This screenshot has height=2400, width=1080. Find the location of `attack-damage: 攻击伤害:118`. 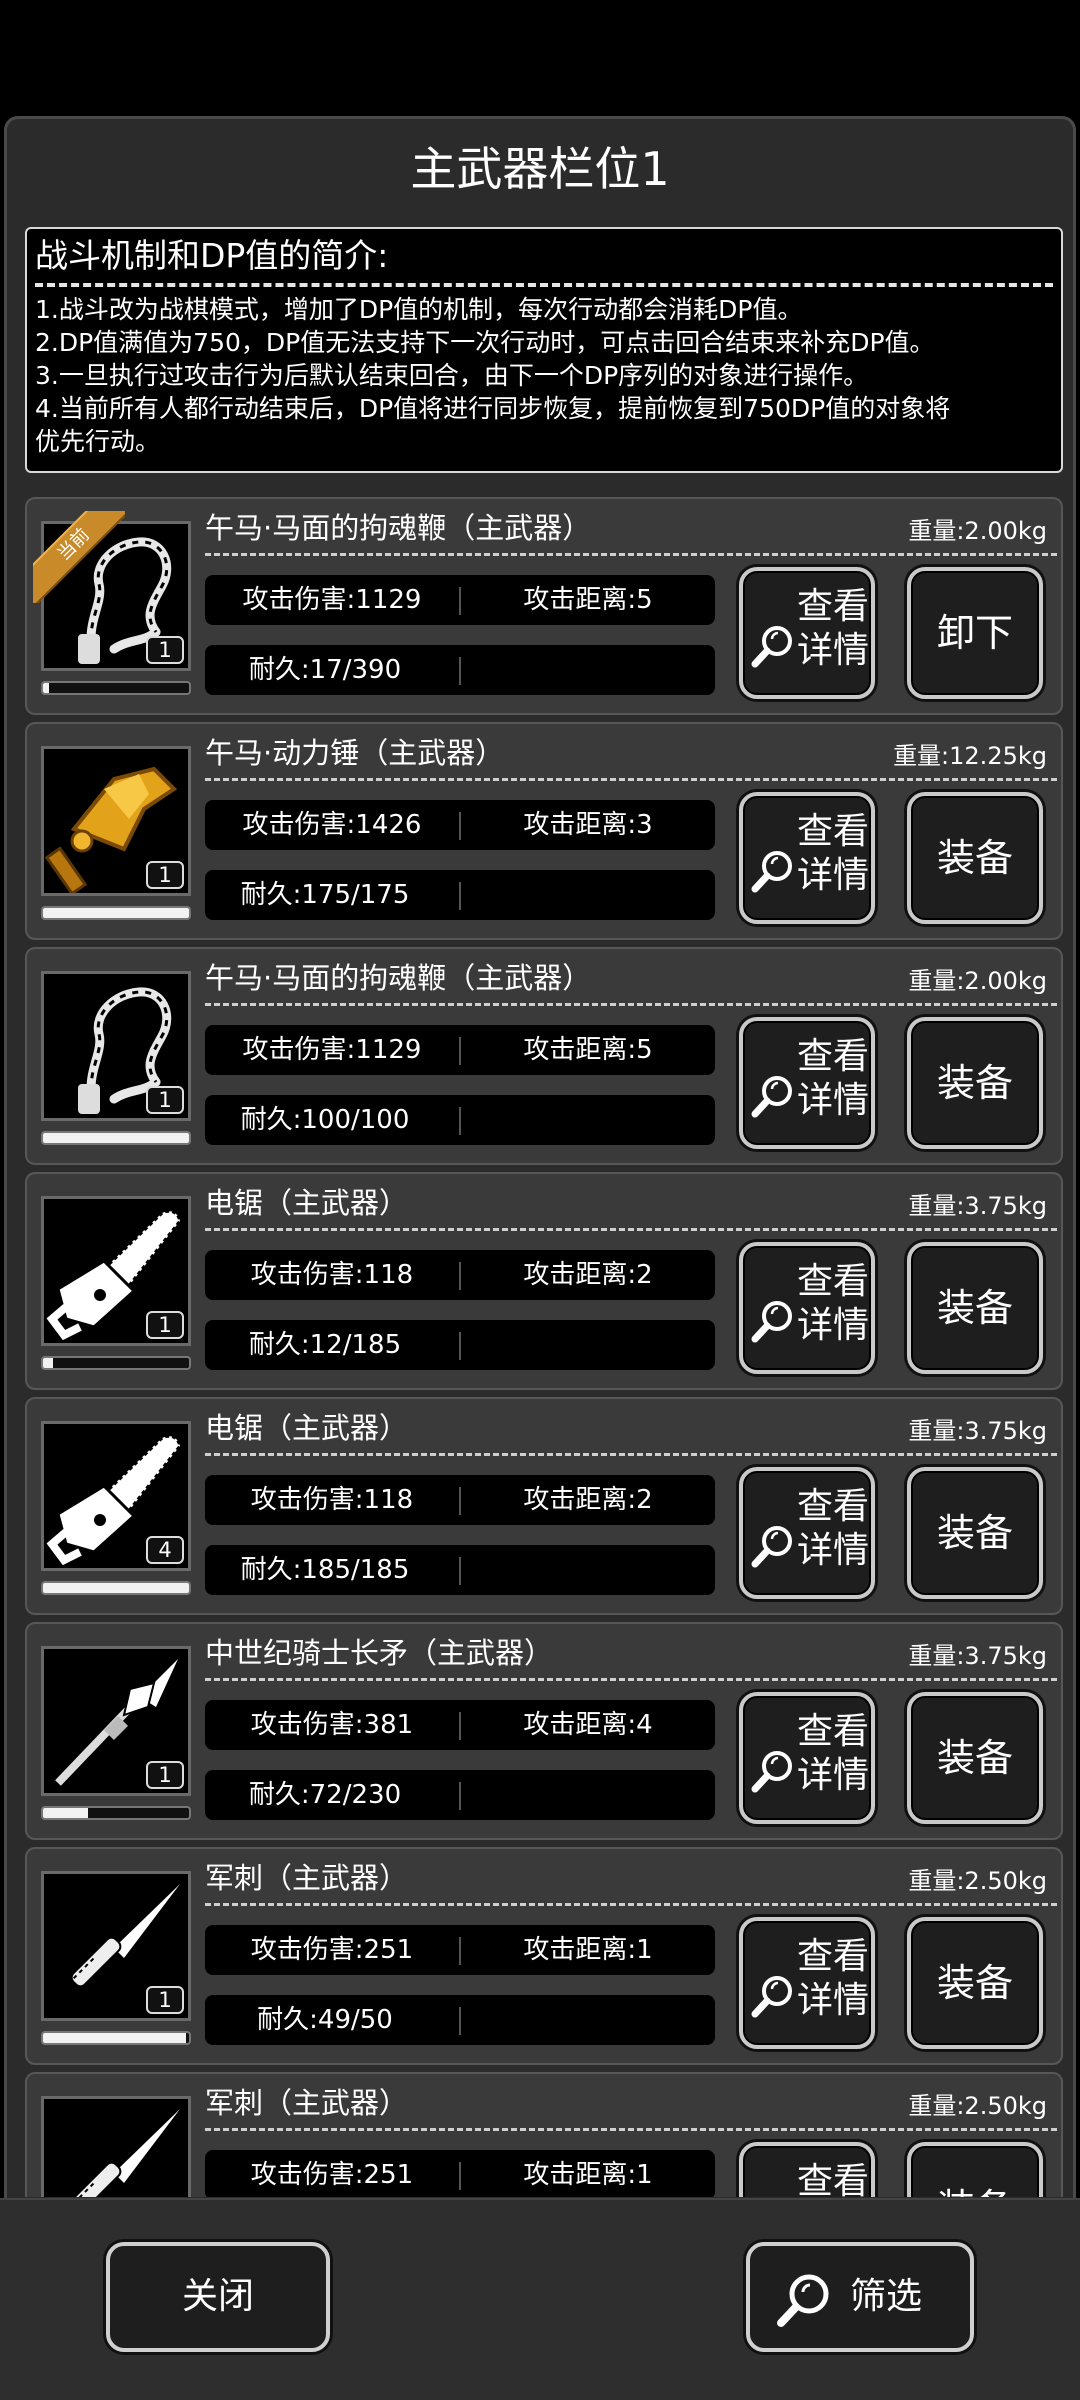

attack-damage: 攻击伤害:118 is located at coordinates (332, 1275).